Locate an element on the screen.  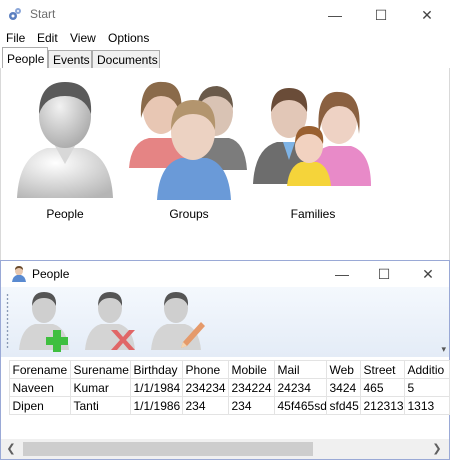
people-item: People is located at coordinates (65, 149).